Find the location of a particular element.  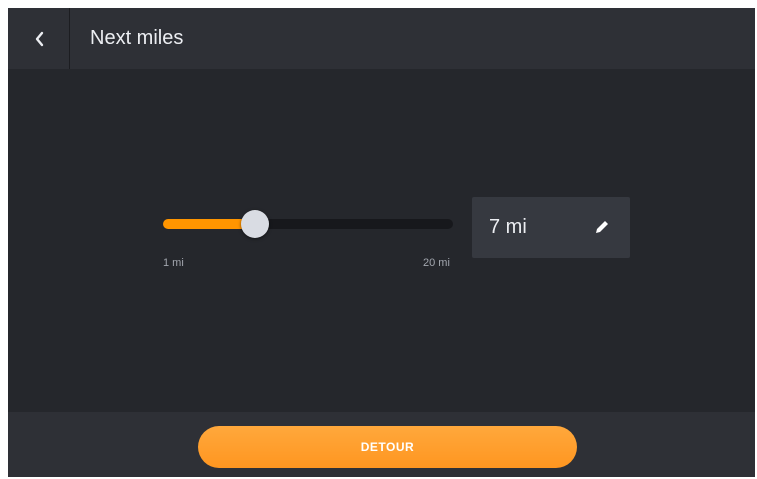

header-bar: Next miles is located at coordinates (381, 38).